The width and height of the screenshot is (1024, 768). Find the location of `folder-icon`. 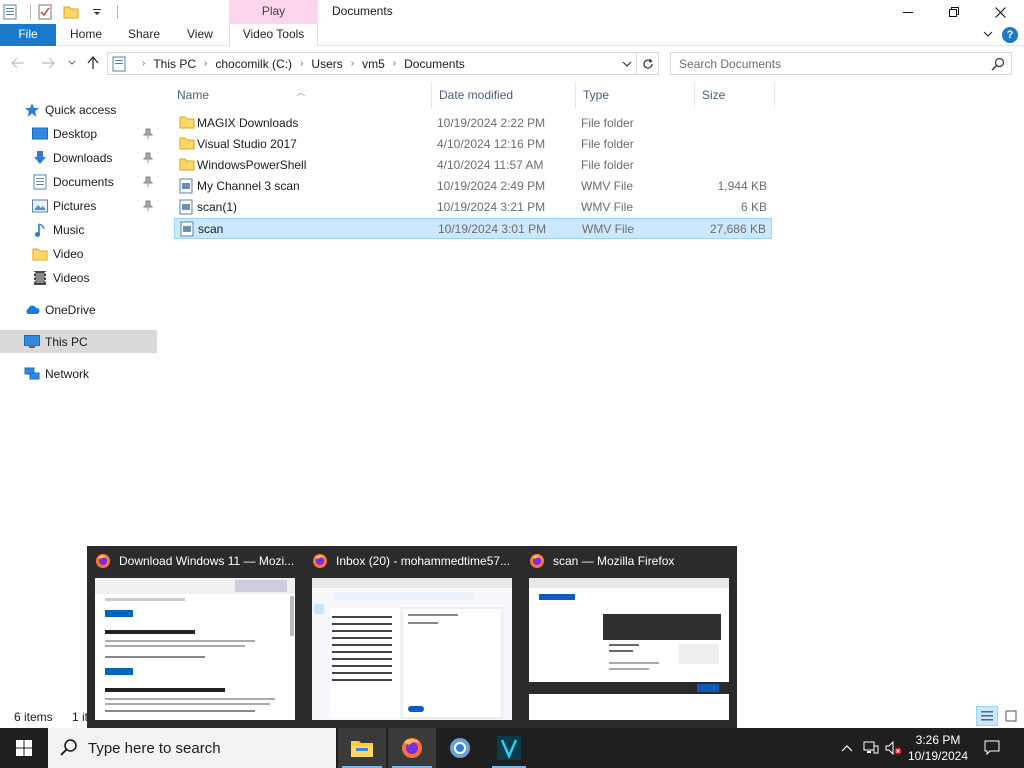

folder-icon is located at coordinates (40, 254).